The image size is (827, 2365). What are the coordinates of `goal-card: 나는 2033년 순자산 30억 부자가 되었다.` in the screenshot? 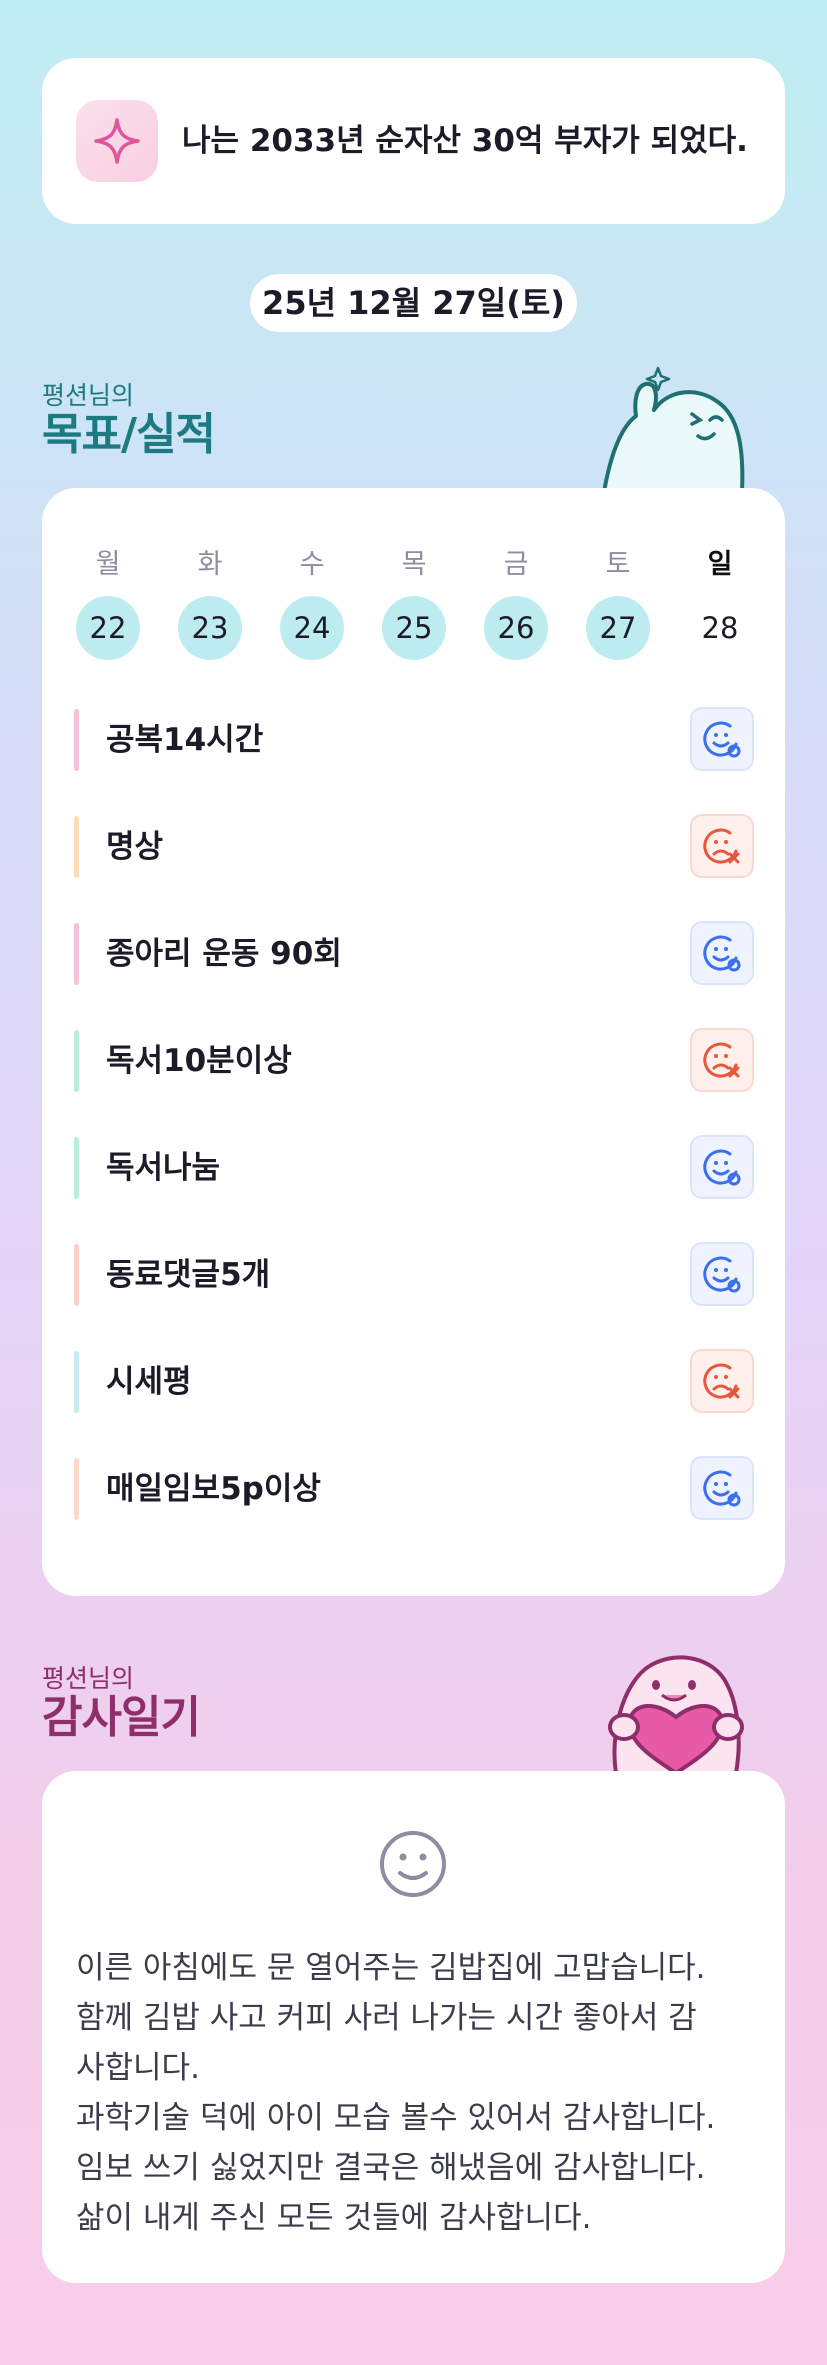 It's located at (413, 141).